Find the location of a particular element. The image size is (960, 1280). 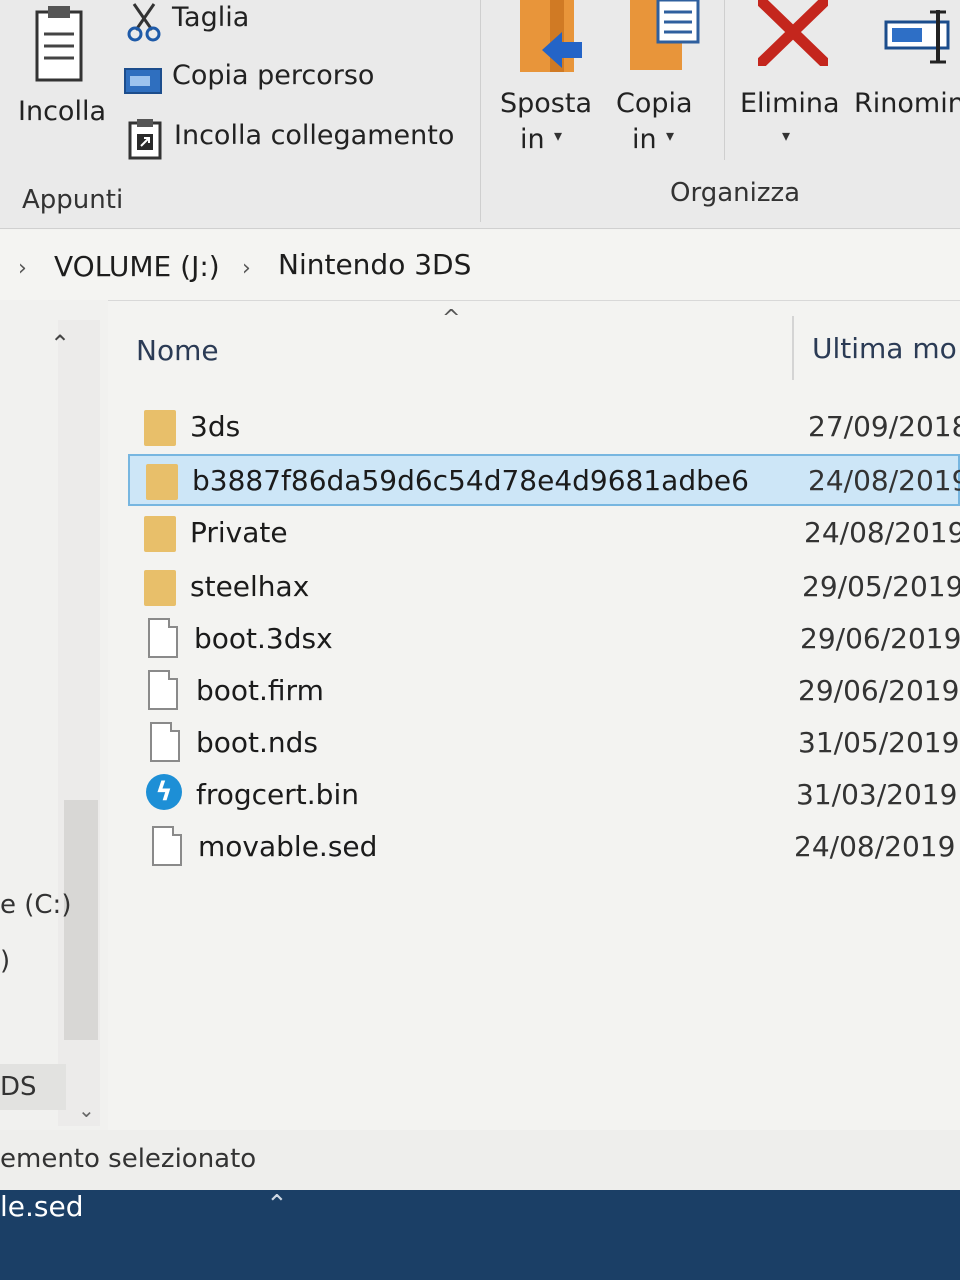

copy-to-button: Copia in ▾ is located at coordinates (660, 80).